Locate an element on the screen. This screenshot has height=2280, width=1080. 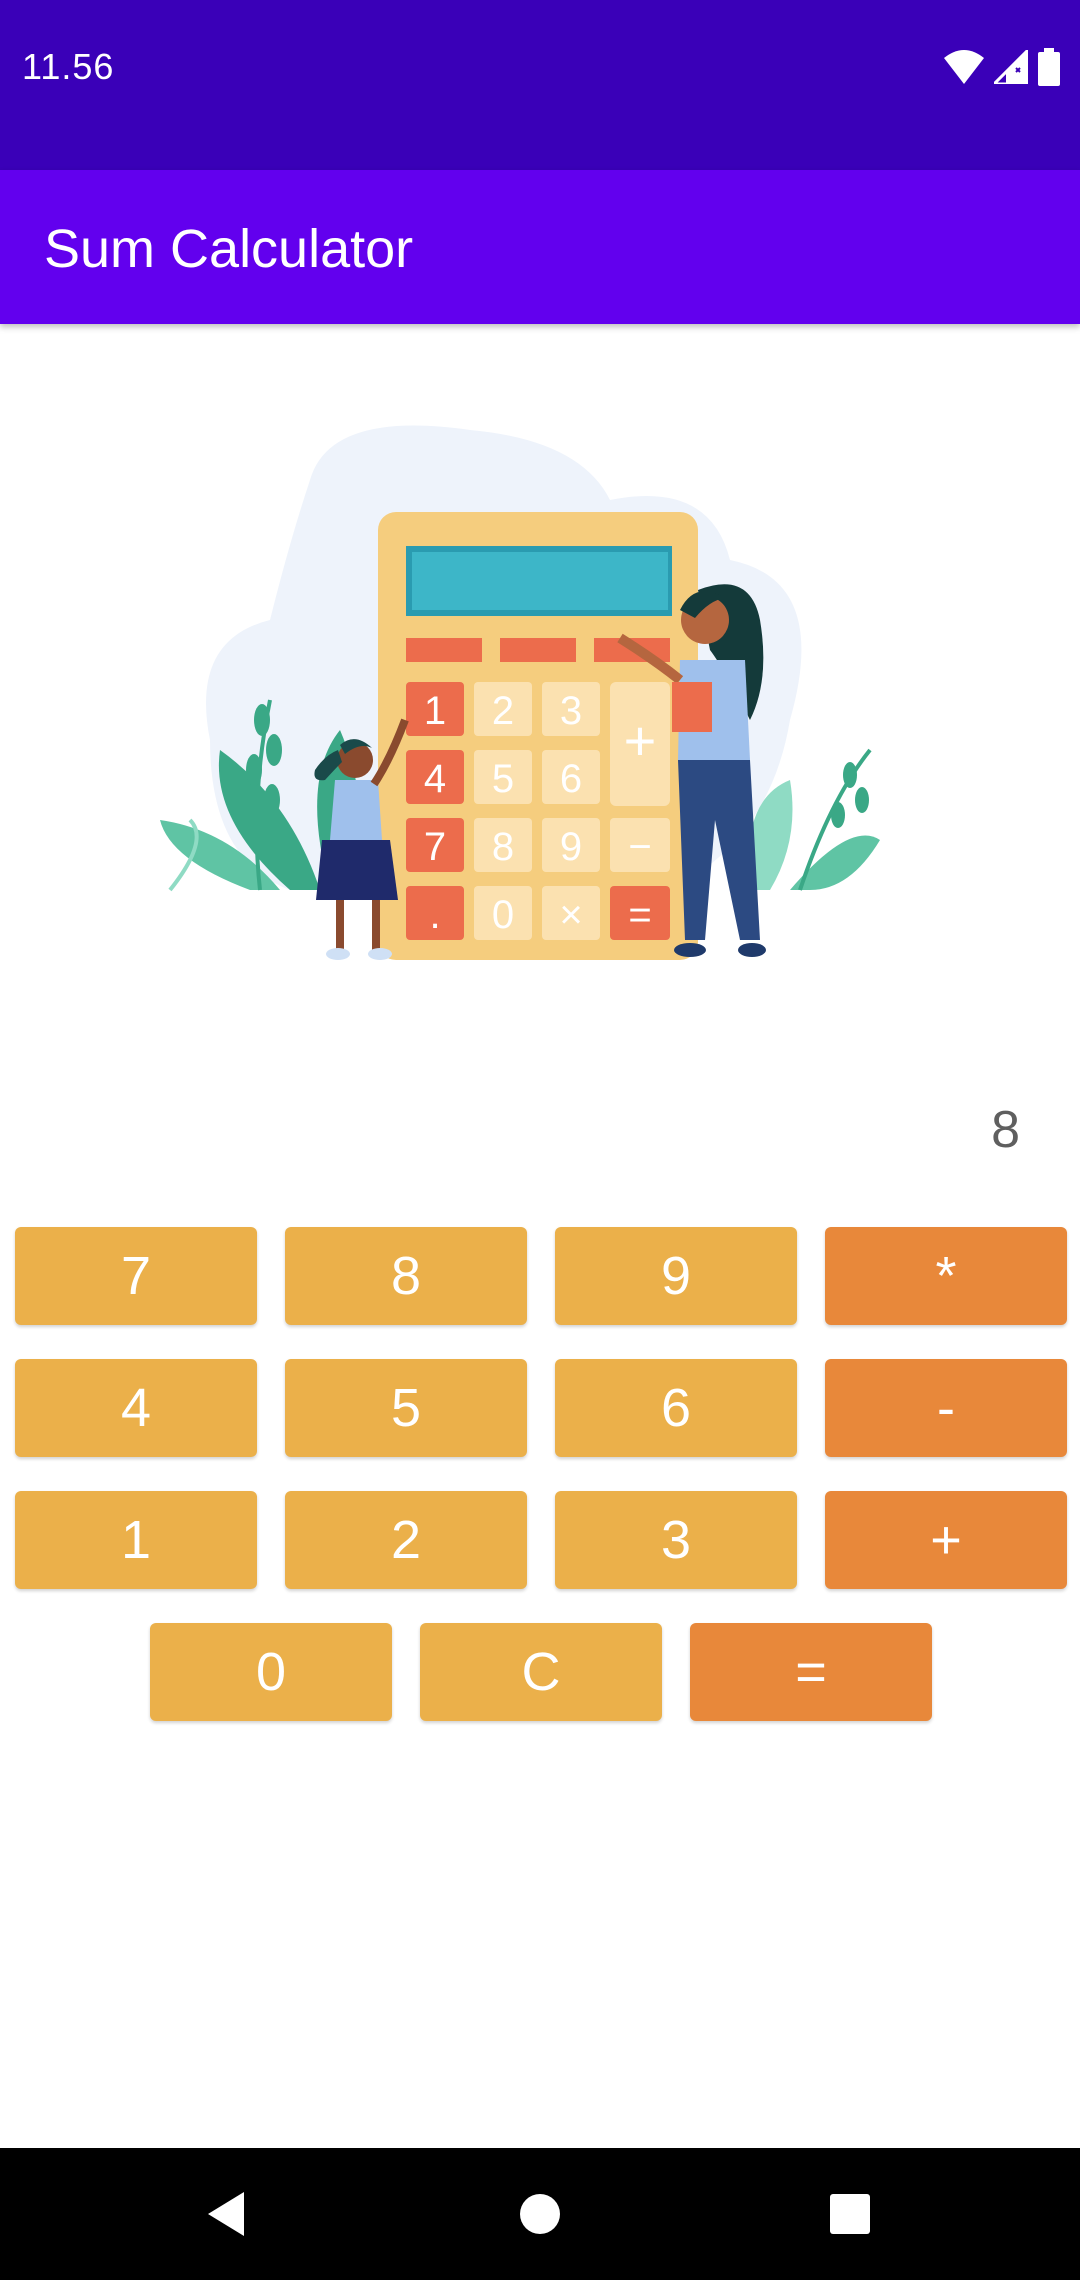
add-button: + is located at coordinates (946, 1540).